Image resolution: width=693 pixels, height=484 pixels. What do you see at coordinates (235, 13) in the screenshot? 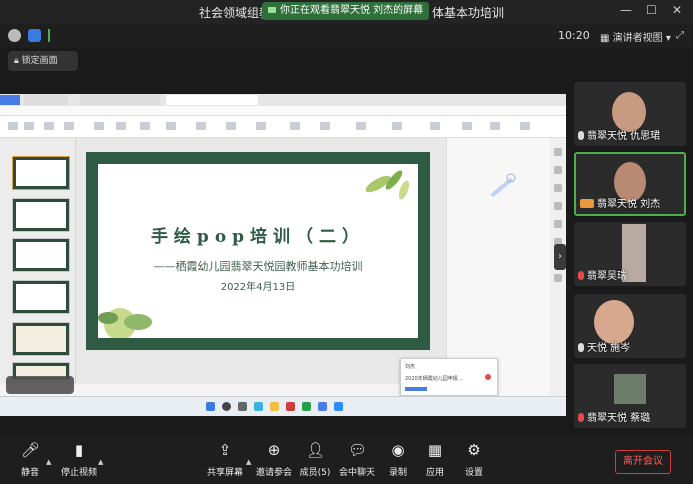
I see `window-title-left: 社会领域组教` at bounding box center [235, 13].